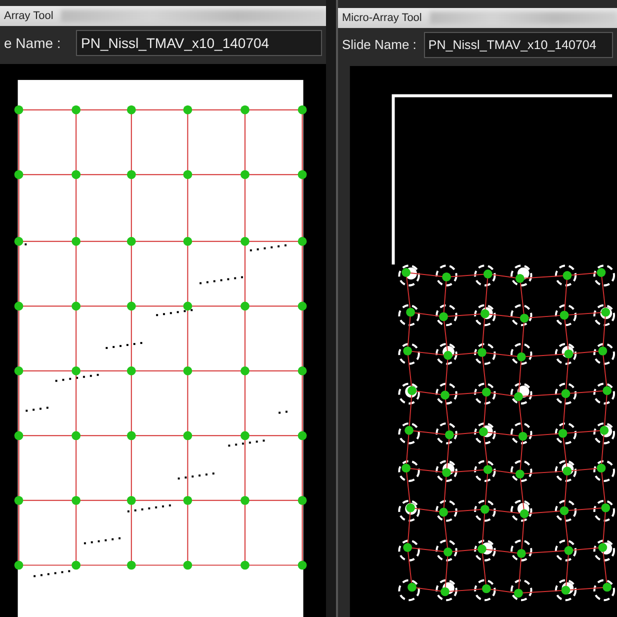  Describe the element at coordinates (379, 45) in the screenshot. I see `slide-name-label: Slide Name :` at that location.